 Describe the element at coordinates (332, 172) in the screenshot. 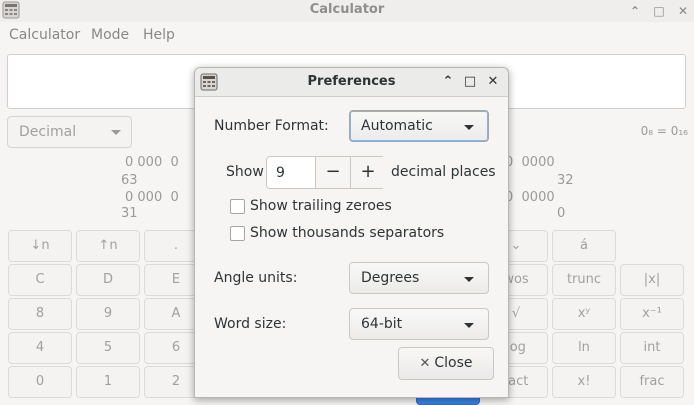

I see `decrement-button: −` at that location.